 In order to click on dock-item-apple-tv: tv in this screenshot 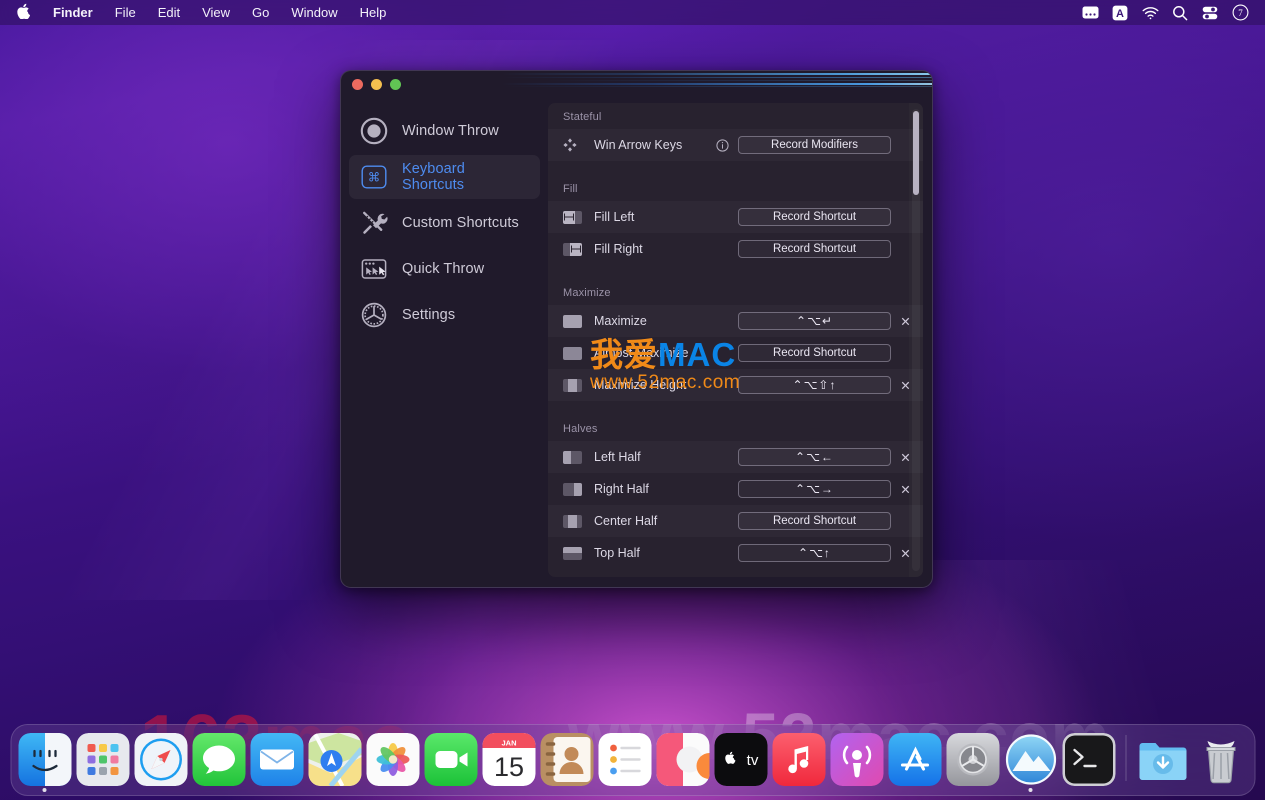, I will do `click(740, 759)`.